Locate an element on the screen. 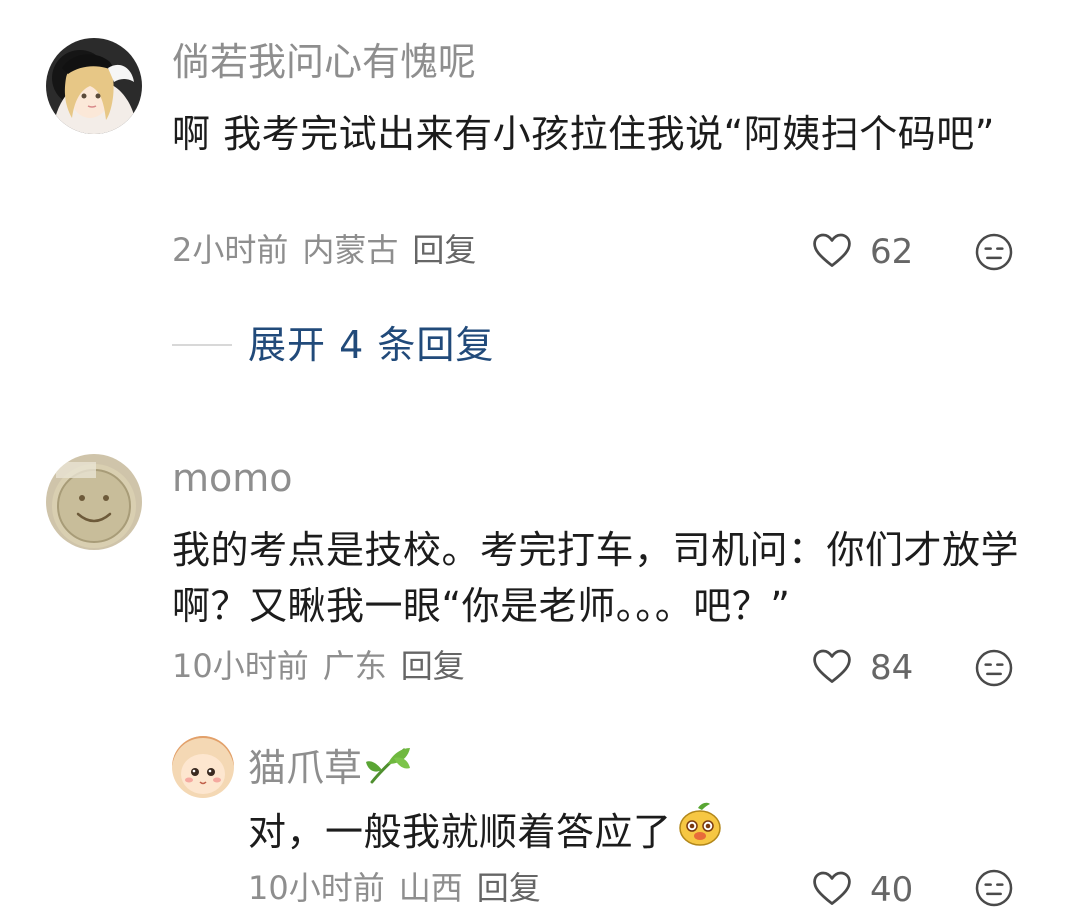  reply-meta: 10小时前 山西 回复 is located at coordinates (401, 888).